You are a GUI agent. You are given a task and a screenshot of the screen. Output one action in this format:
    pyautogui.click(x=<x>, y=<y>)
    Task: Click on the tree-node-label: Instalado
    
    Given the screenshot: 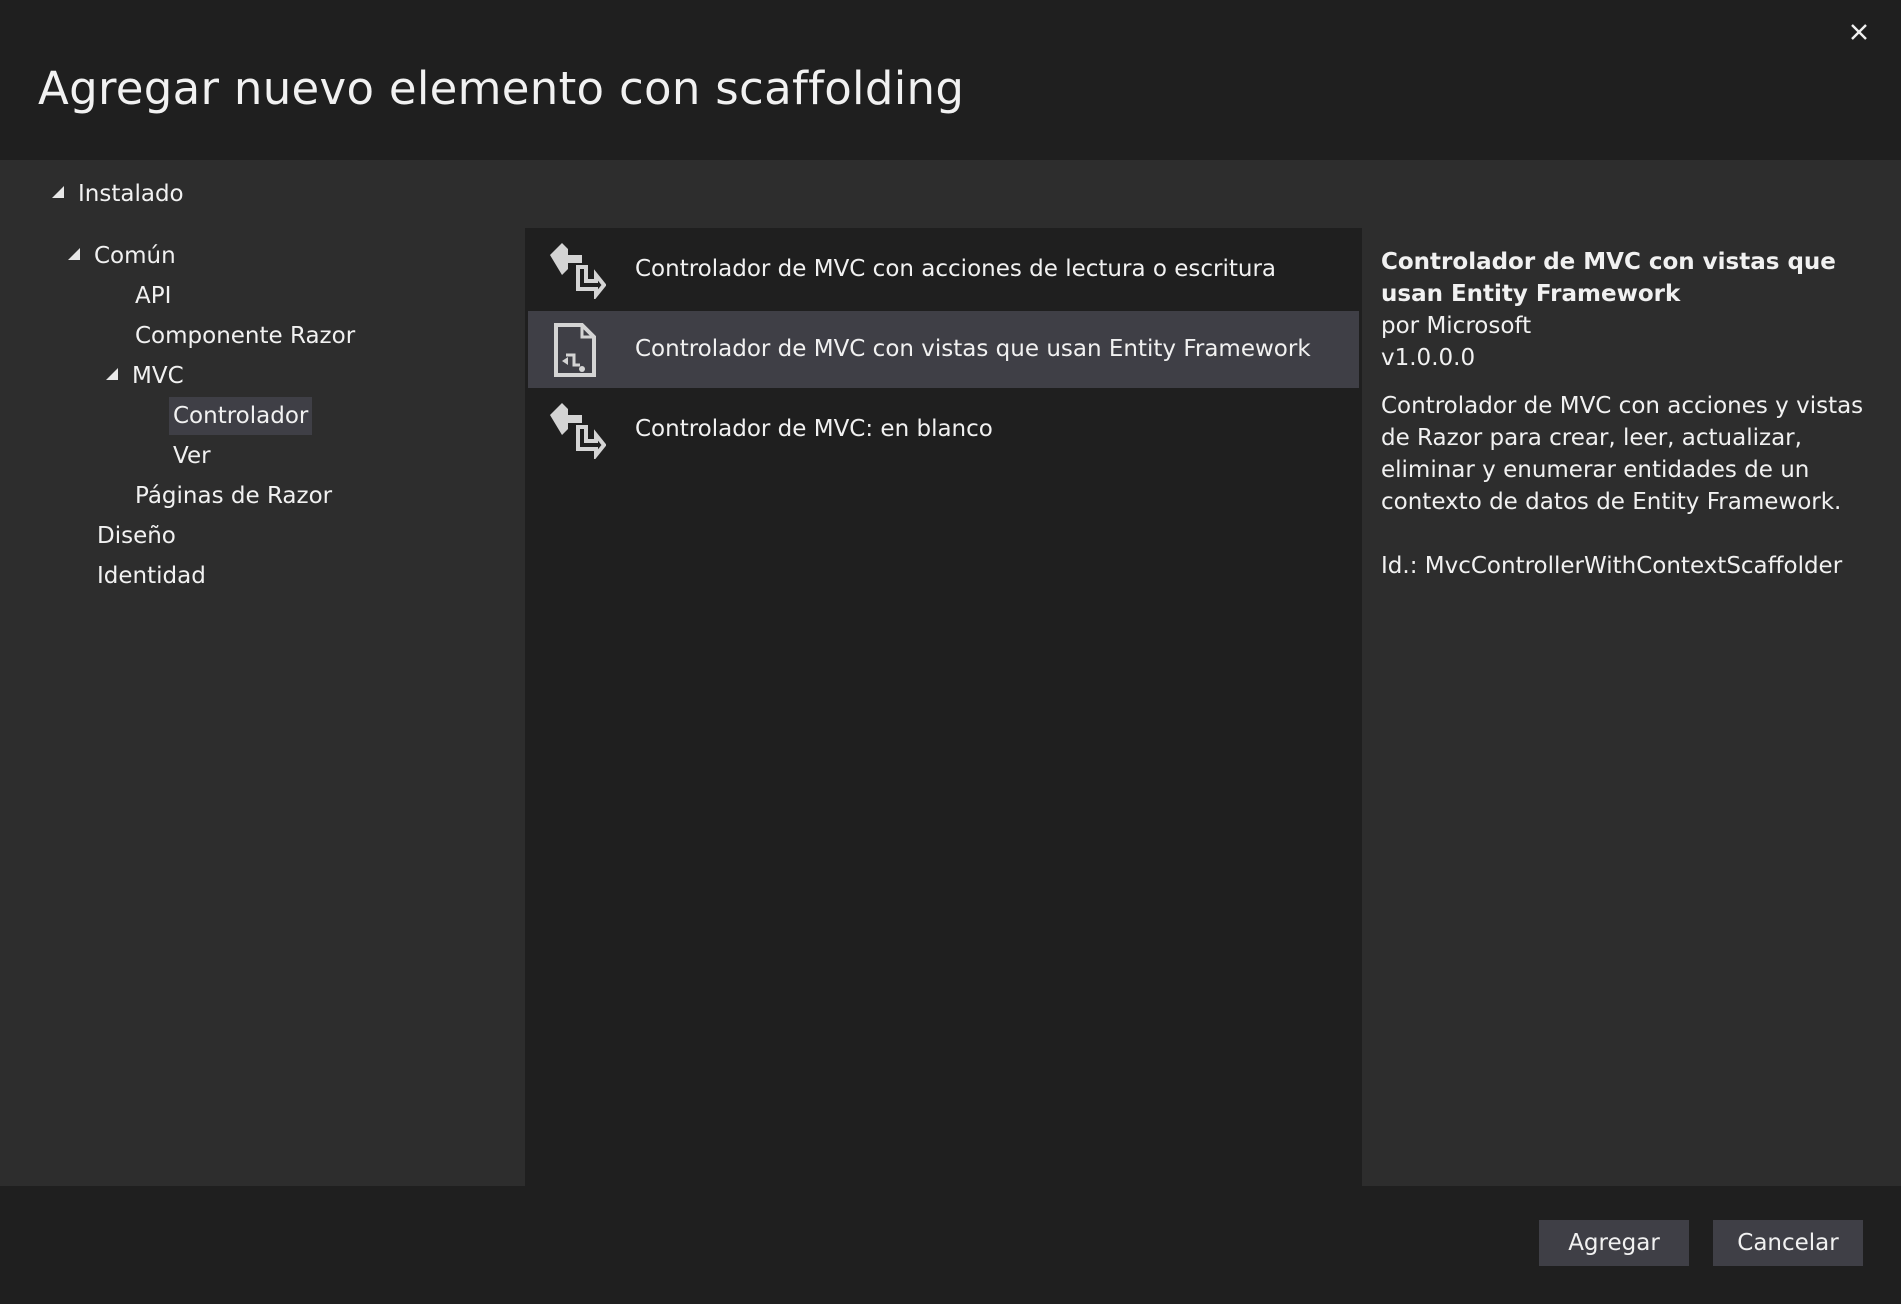 What is the action you would take?
    pyautogui.click(x=131, y=194)
    